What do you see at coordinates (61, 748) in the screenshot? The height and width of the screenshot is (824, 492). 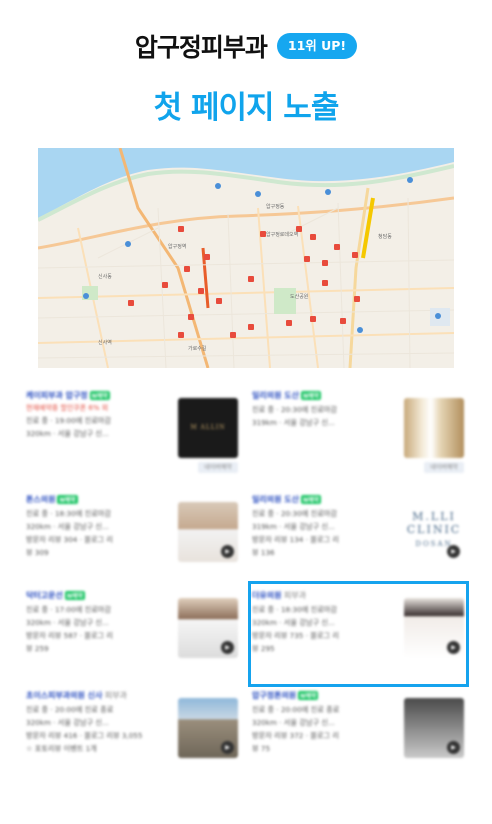 I see `result-info-line: ☆ 포토리뷰 이벤트 1개` at bounding box center [61, 748].